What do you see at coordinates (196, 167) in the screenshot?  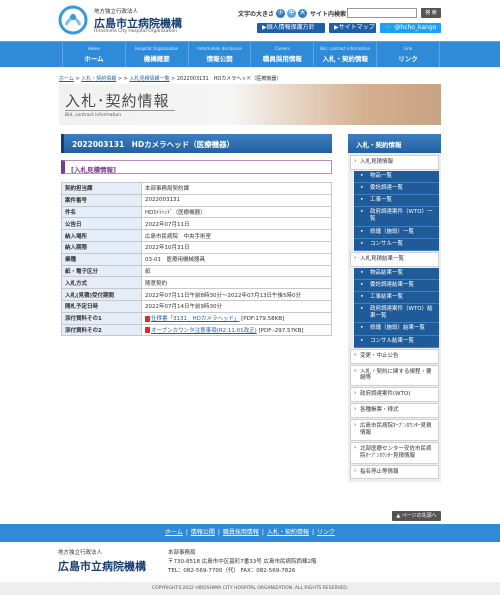 I see `section-heading: [入札見積情報]` at bounding box center [196, 167].